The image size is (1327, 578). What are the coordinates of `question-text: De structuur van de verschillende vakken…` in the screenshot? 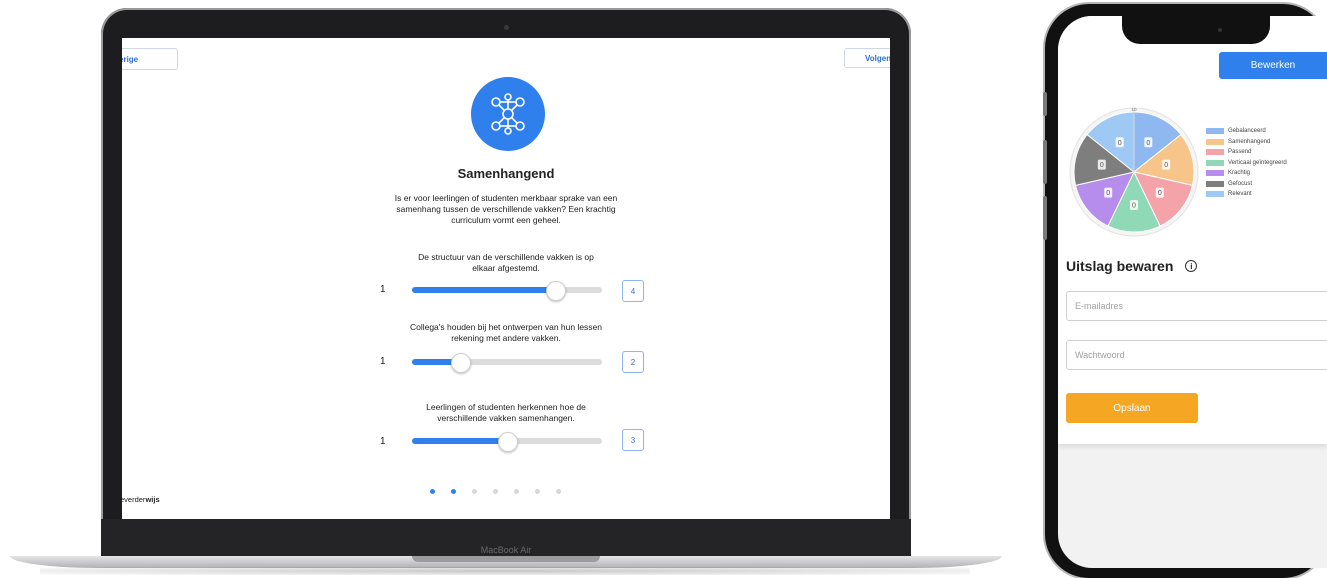 It's located at (506, 262).